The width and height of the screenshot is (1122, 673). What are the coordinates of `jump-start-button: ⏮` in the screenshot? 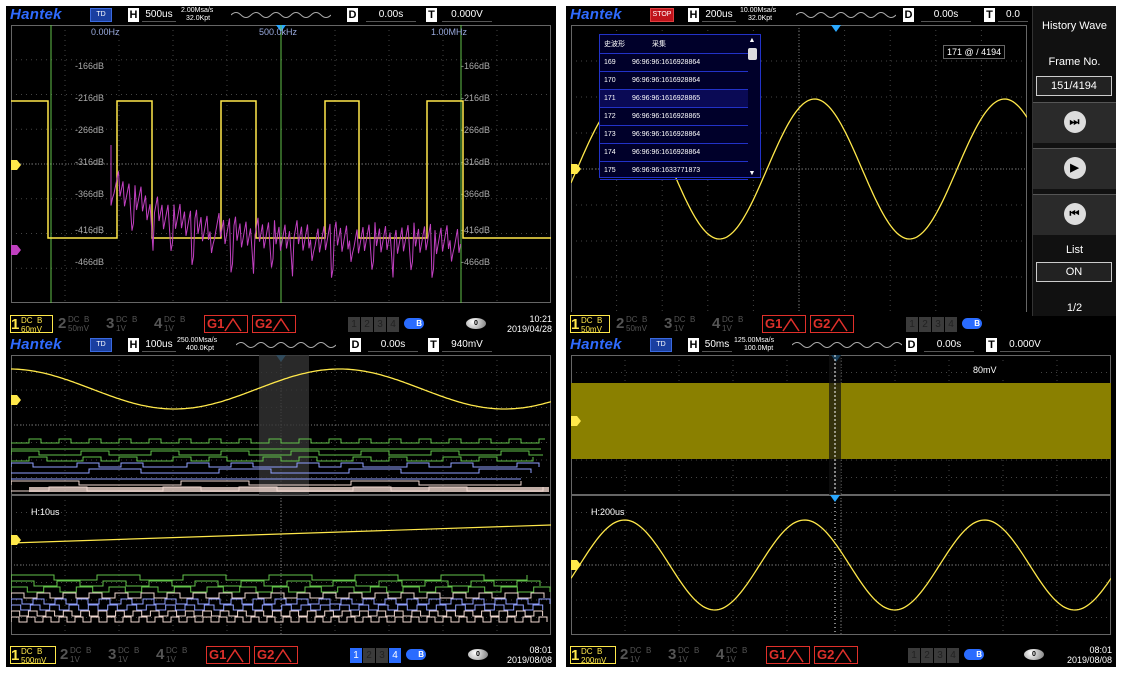 It's located at (1074, 215).